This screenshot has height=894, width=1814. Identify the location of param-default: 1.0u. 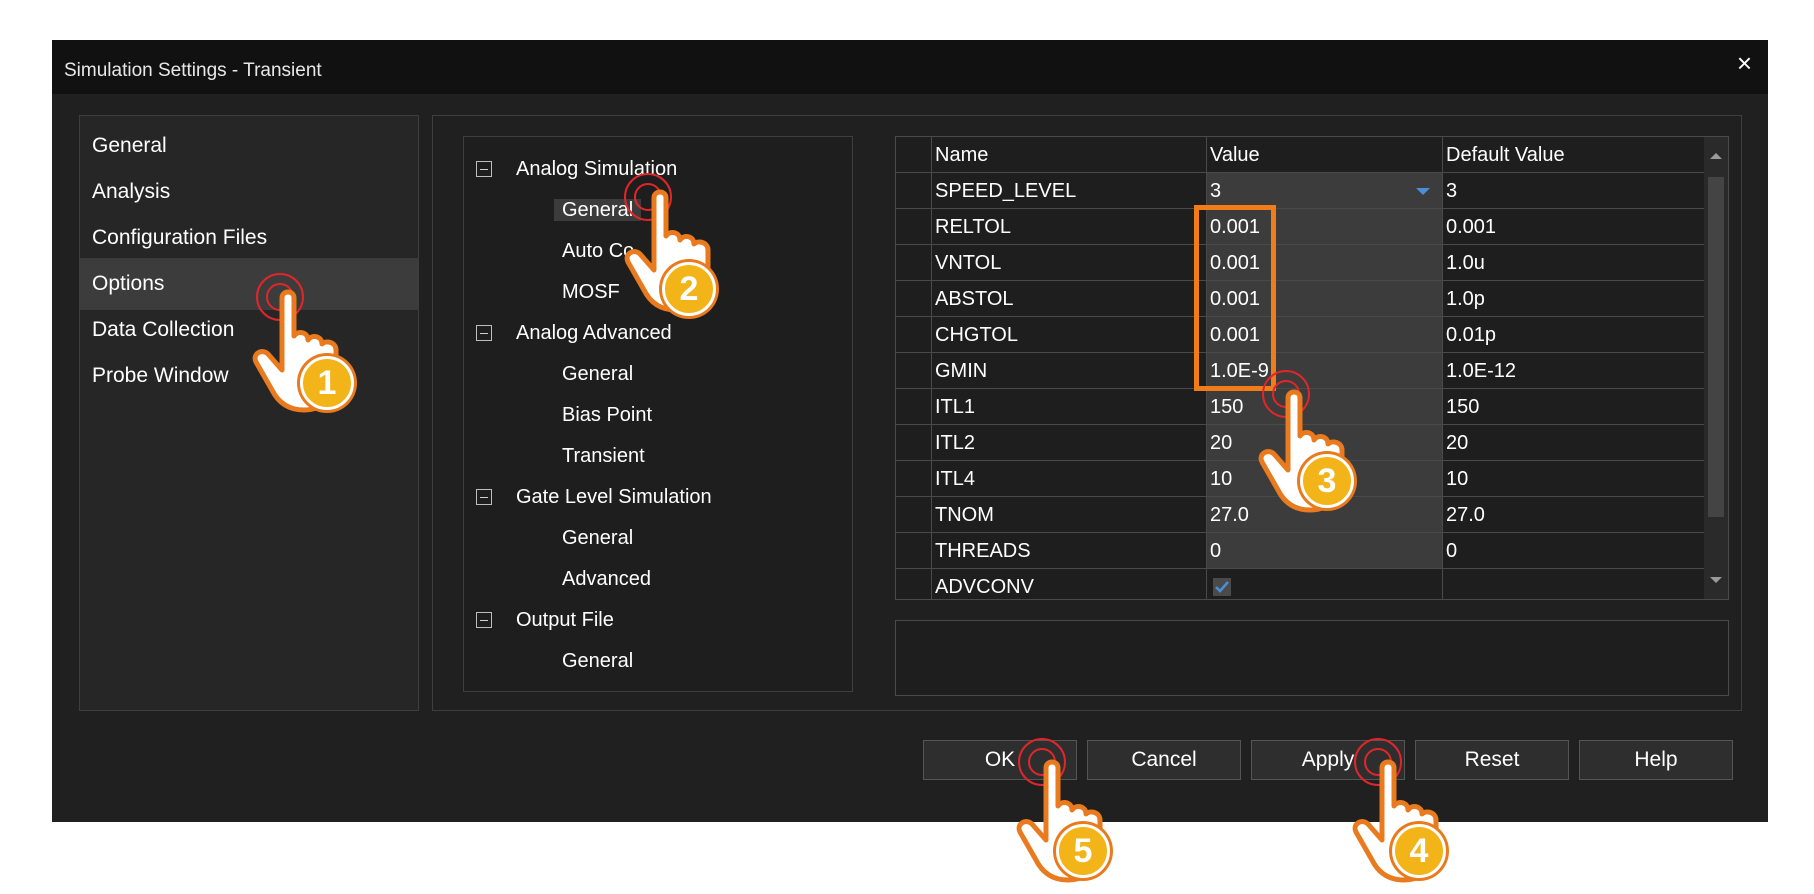
(1574, 263).